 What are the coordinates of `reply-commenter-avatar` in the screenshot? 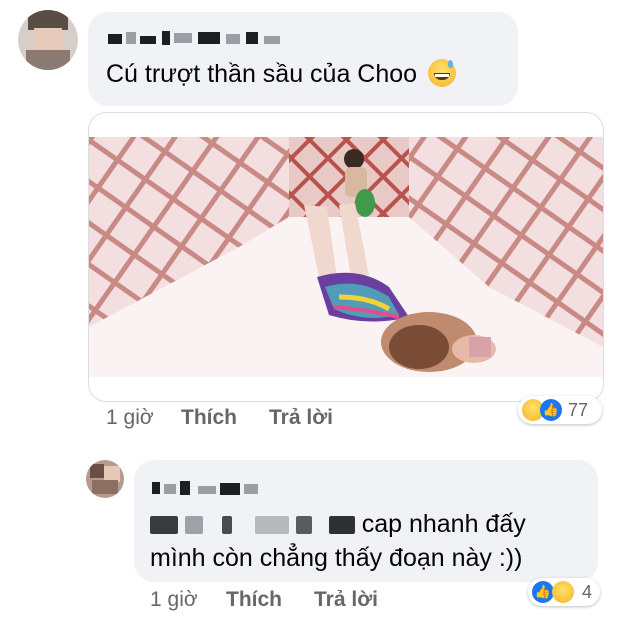 It's located at (105, 479).